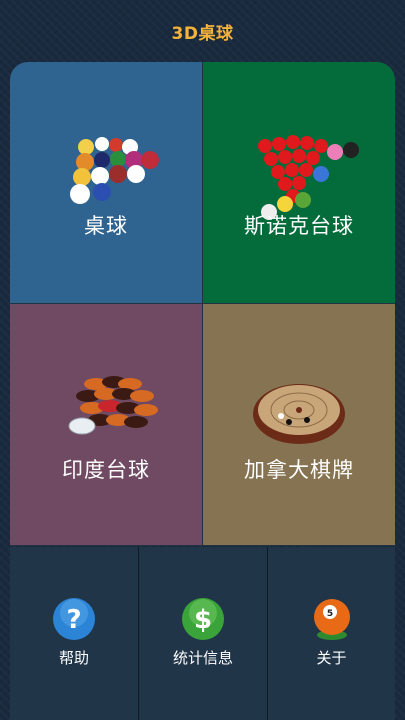 The image size is (405, 720). I want to click on about-button: 5 关于, so click(331, 633).